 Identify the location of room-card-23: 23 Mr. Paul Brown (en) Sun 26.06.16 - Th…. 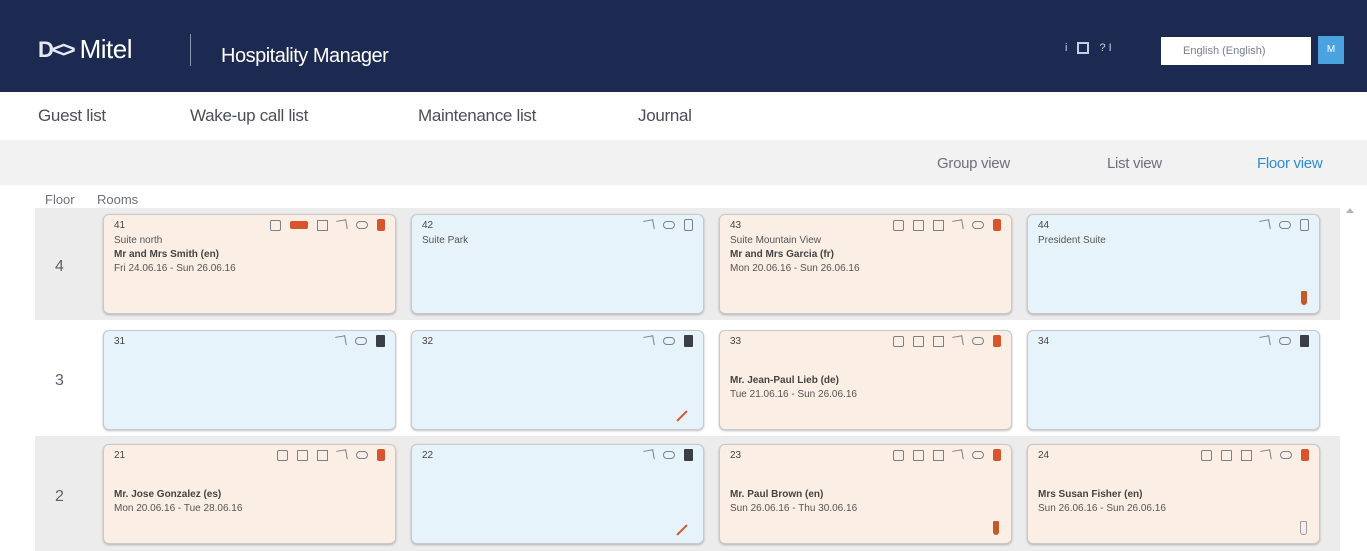
(865, 494).